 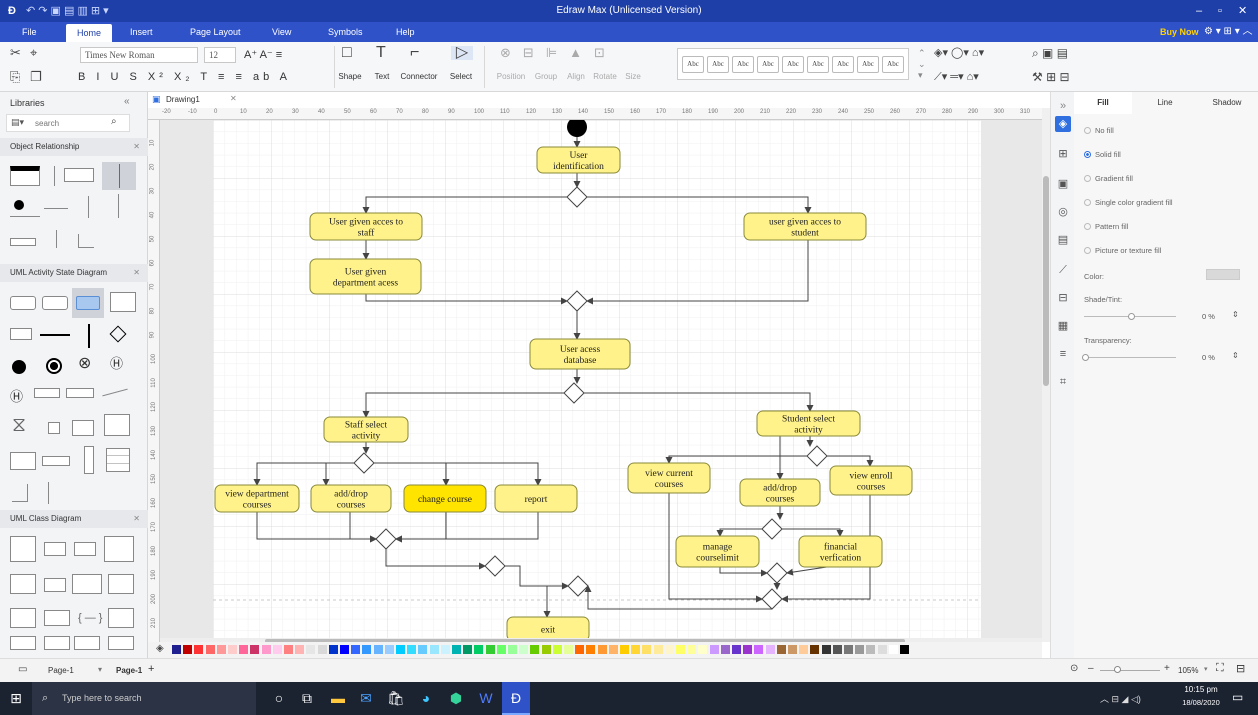 What do you see at coordinates (1046, 375) in the screenshot?
I see `vertical-scrollbar` at bounding box center [1046, 375].